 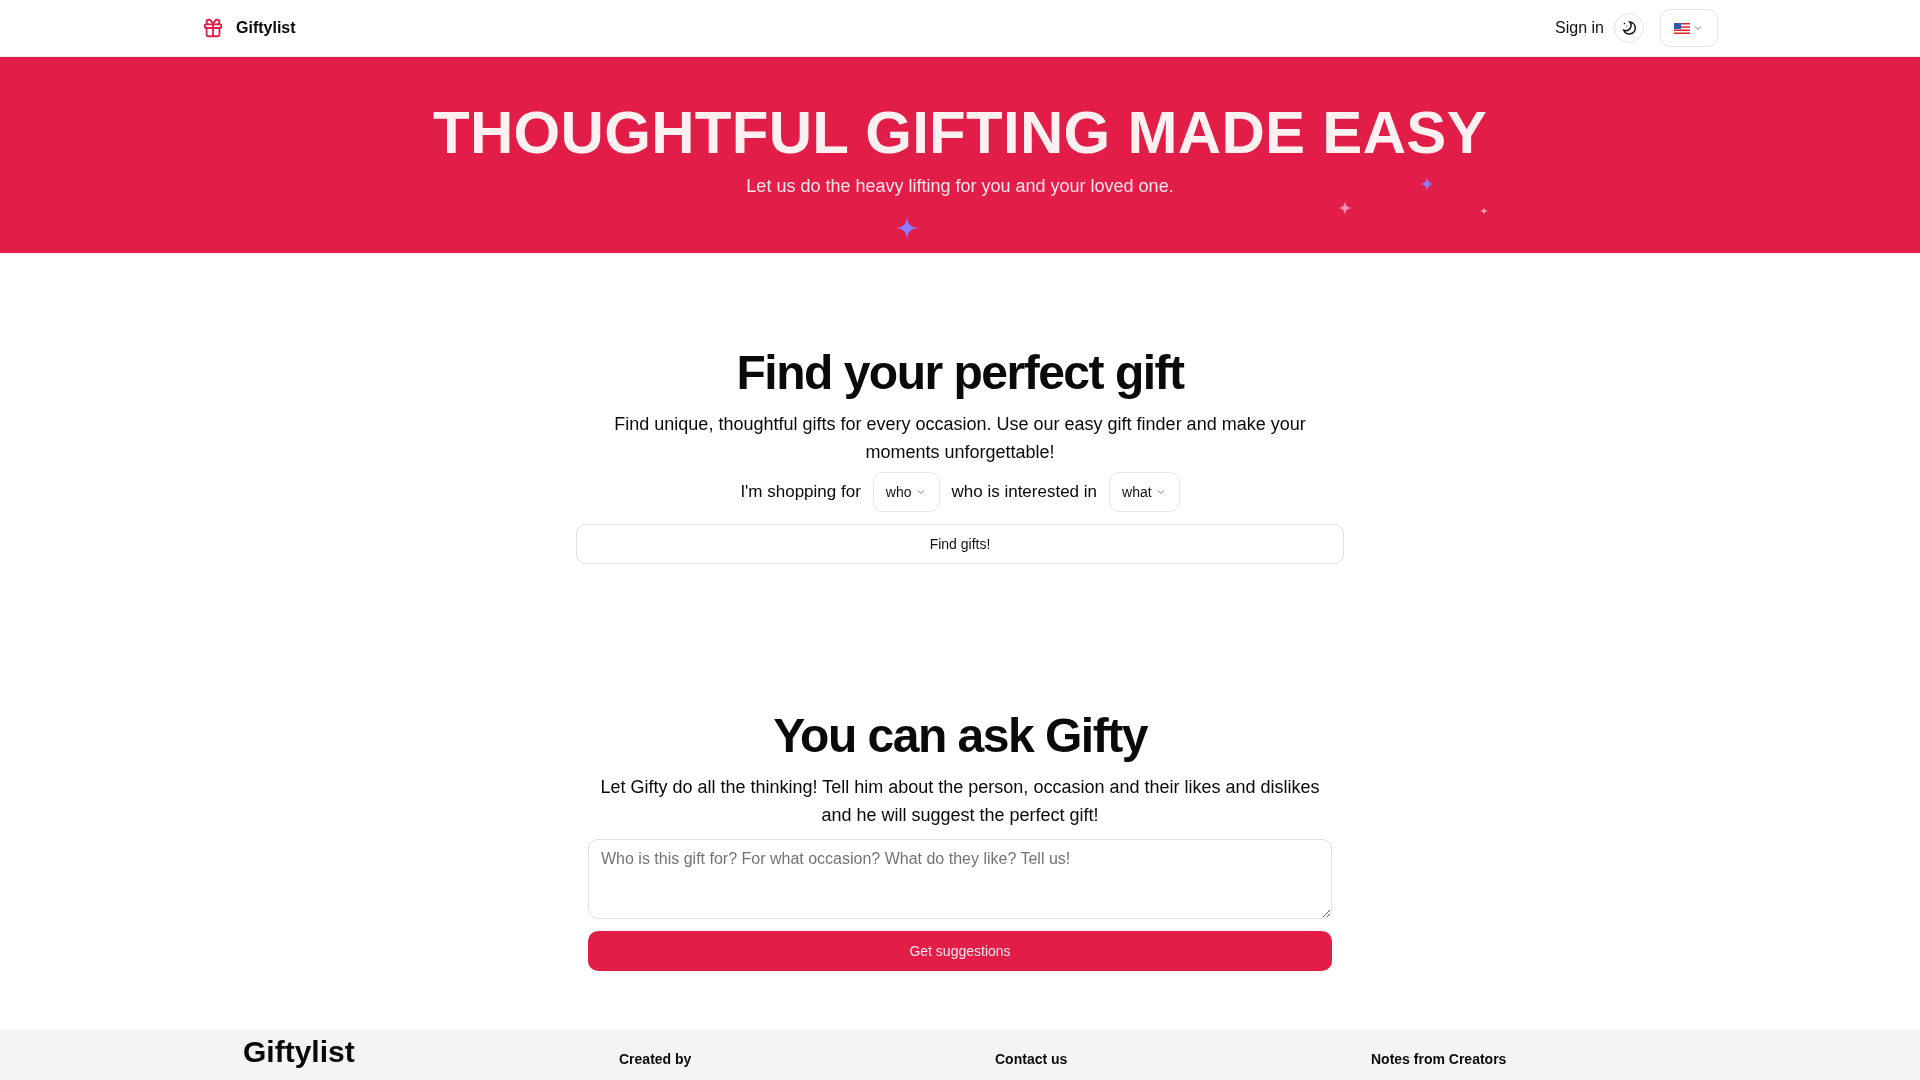 What do you see at coordinates (960, 186) in the screenshot?
I see `hero-subtitle: Let us do the heavy lifting for you and your loved one.` at bounding box center [960, 186].